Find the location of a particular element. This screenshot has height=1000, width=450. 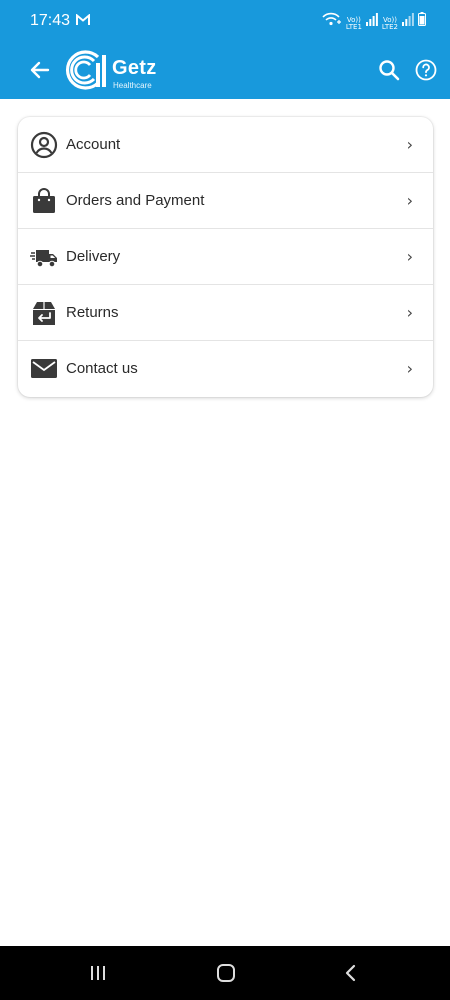

help-icon is located at coordinates (426, 70).